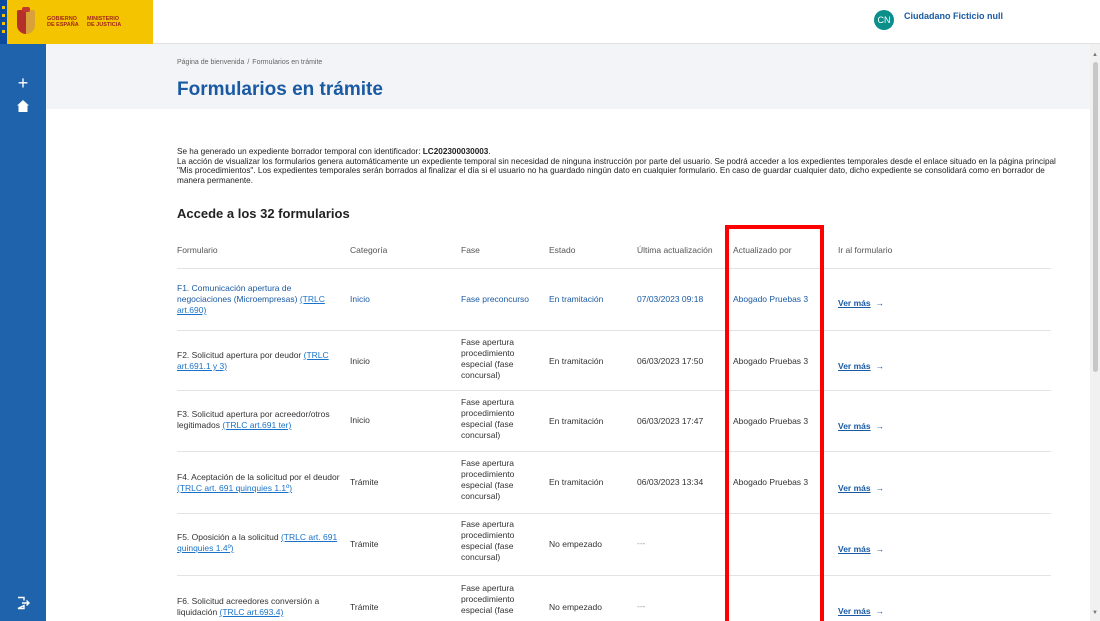  What do you see at coordinates (670, 482) in the screenshot?
I see `table-cell-fecha: 06/03/2023 13:34` at bounding box center [670, 482].